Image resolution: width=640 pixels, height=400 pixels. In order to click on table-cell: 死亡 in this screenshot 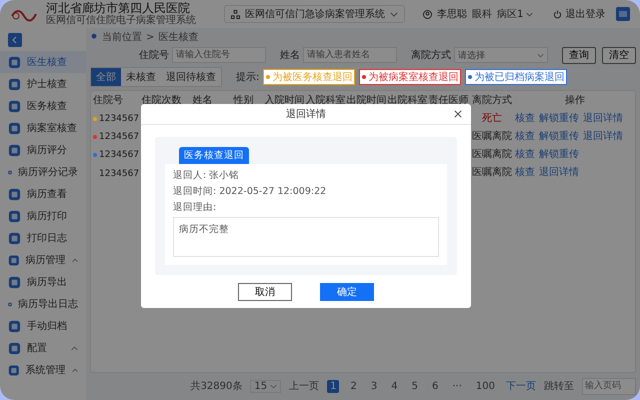, I will do `click(492, 118)`.